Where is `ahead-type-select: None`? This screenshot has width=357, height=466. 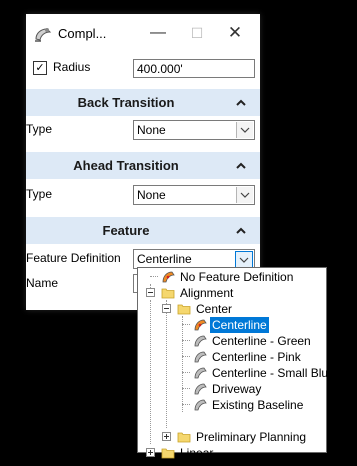
ahead-type-select: None is located at coordinates (194, 195).